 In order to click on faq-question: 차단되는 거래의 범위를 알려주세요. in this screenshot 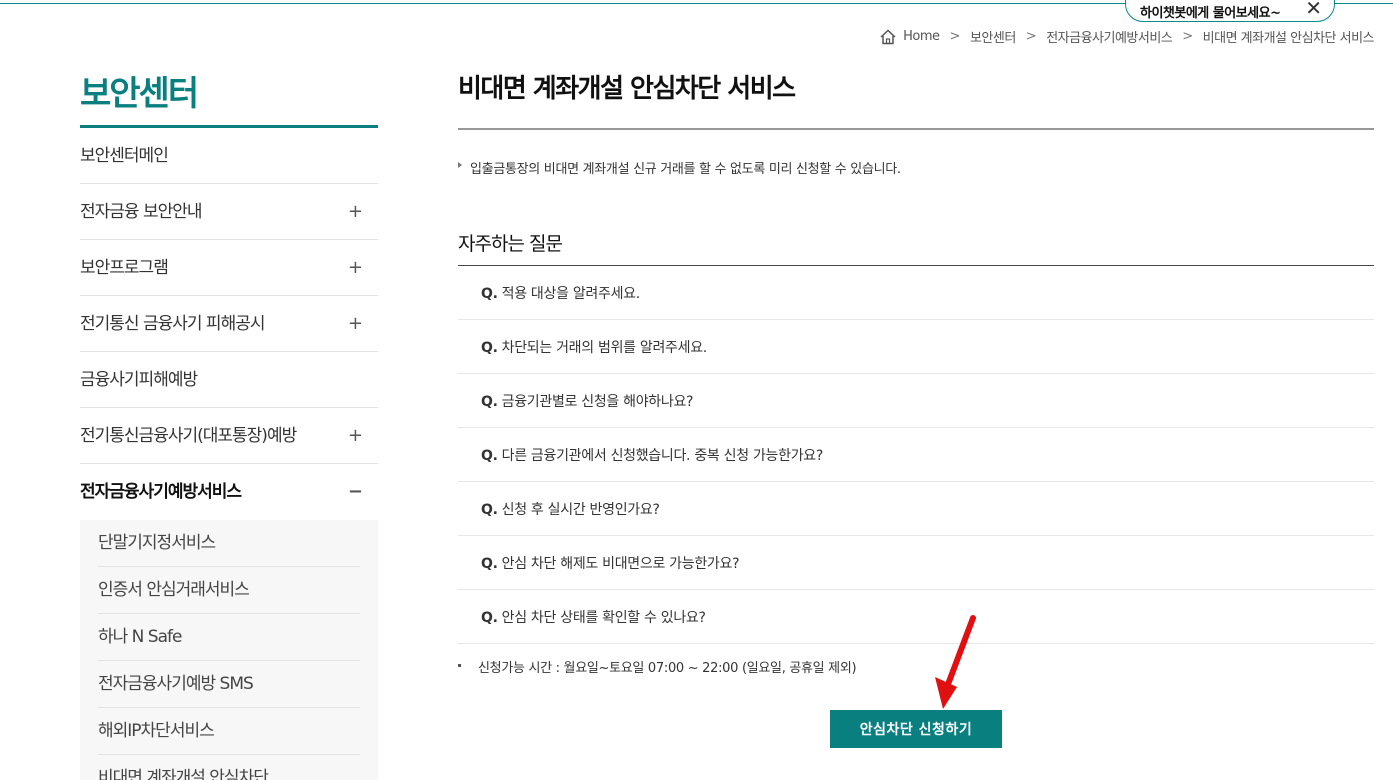, I will do `click(604, 348)`.